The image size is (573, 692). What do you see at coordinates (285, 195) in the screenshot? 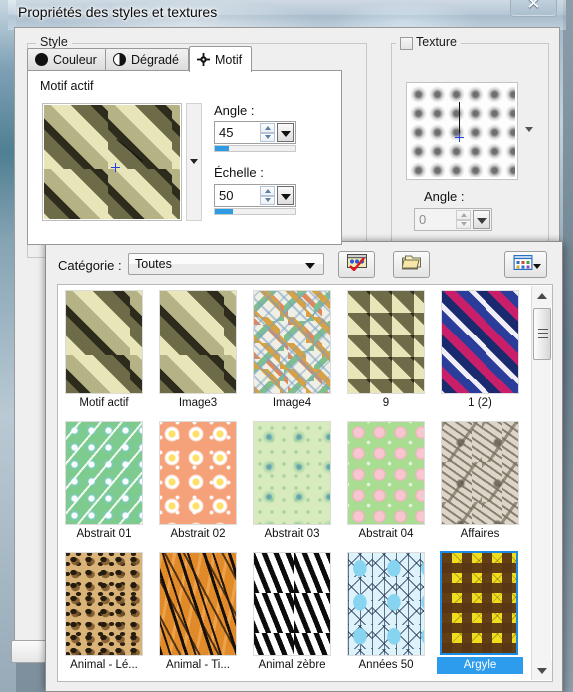
I see `echelle-dropdown-icon` at bounding box center [285, 195].